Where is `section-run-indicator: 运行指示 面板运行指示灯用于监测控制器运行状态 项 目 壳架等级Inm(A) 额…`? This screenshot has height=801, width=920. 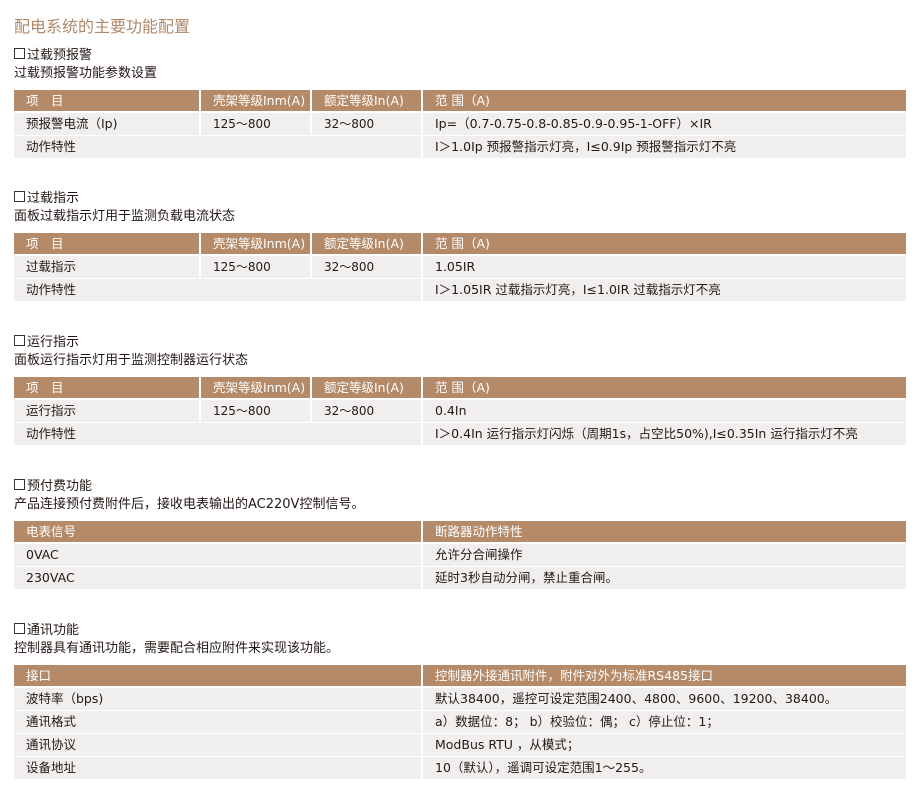
section-run-indicator: 运行指示 面板运行指示灯用于监测控制器运行状态 项 目 壳架等级Inm(A) 额… is located at coordinates (460, 390).